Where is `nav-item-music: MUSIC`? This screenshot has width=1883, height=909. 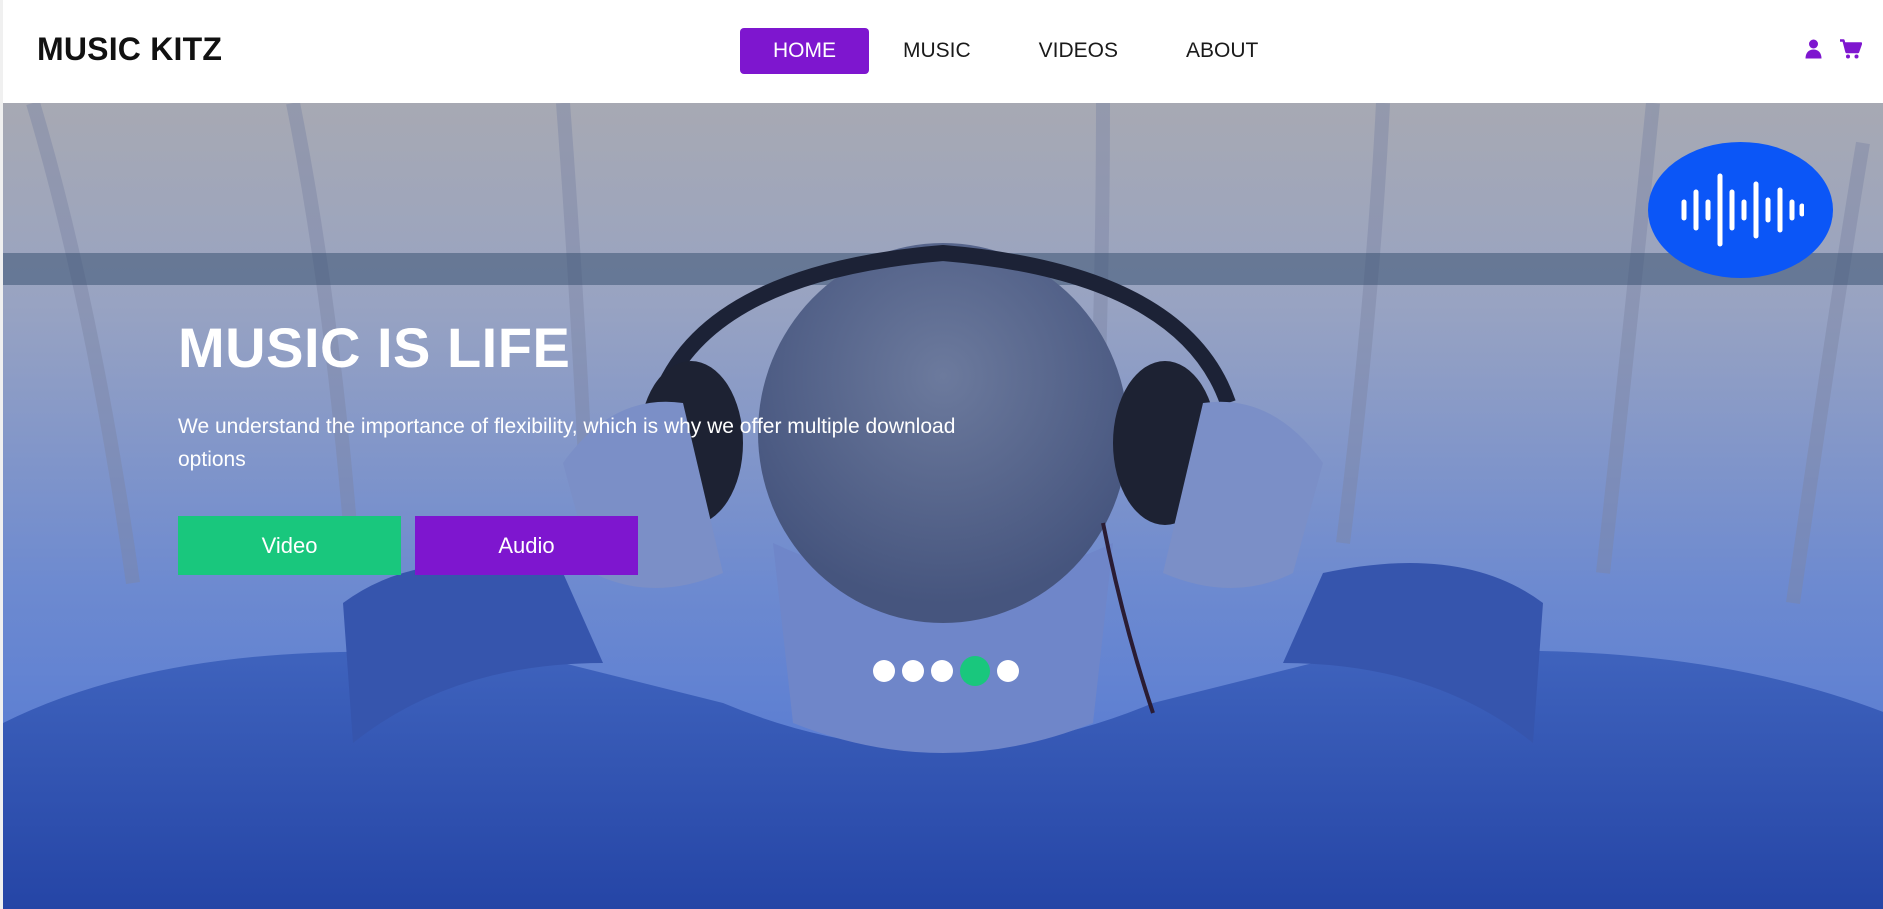
nav-item-music: MUSIC is located at coordinates (937, 51).